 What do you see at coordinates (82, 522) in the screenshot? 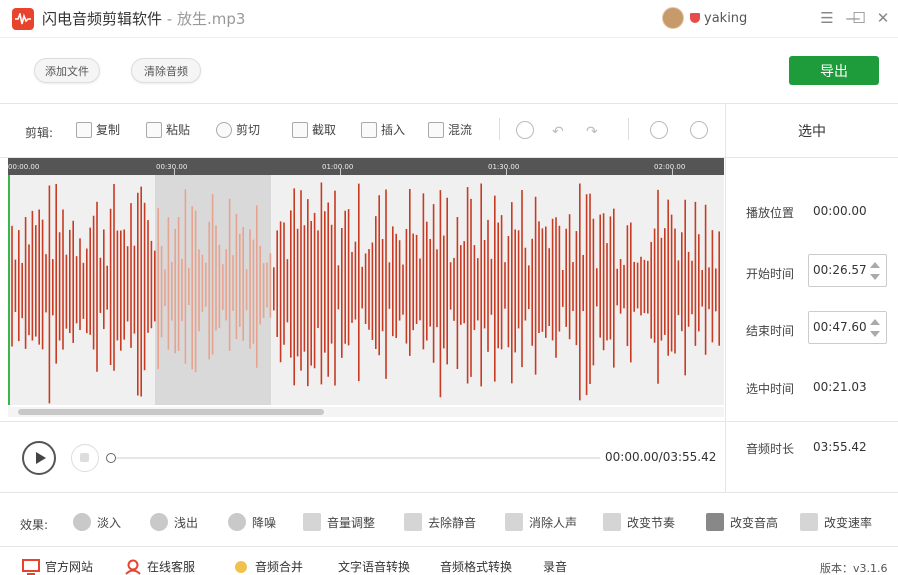
I see `fade-in-icon` at bounding box center [82, 522].